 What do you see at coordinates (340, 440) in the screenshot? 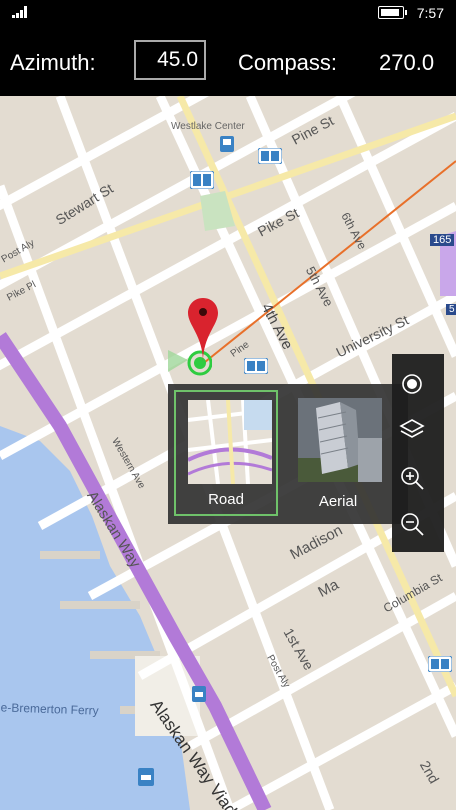
I see `aerial-preview` at bounding box center [340, 440].